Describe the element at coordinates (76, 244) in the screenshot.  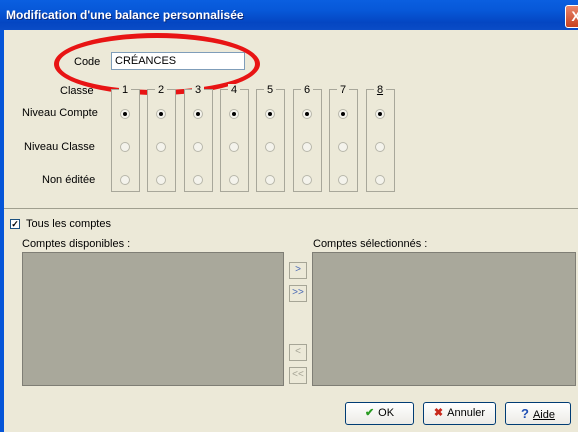
I see `available-accounts-label: Comptes disponibles :` at that location.